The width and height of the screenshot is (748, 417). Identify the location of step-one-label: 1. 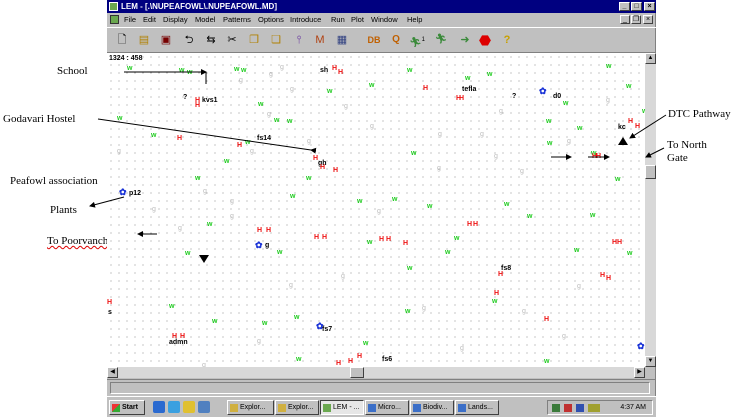
(423, 40).